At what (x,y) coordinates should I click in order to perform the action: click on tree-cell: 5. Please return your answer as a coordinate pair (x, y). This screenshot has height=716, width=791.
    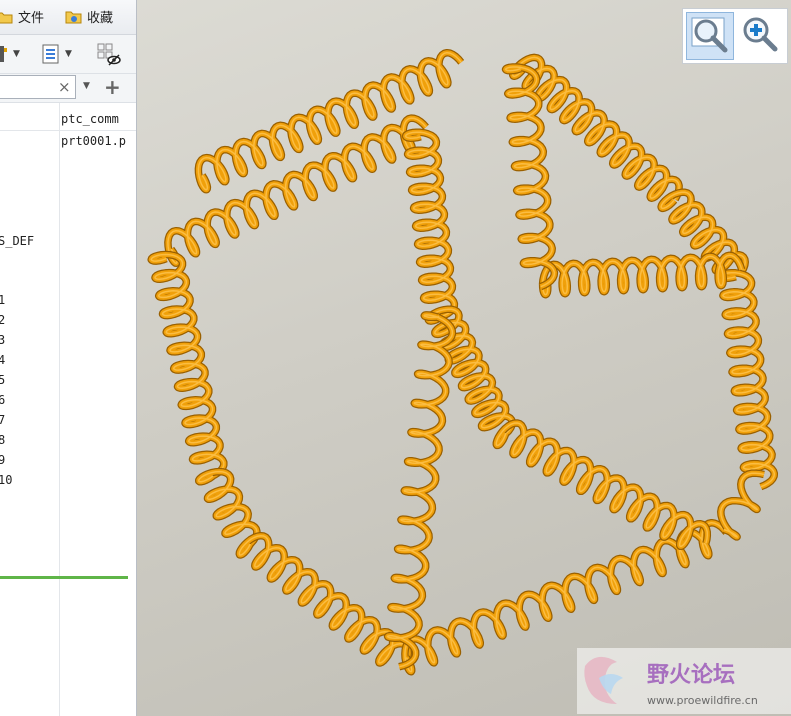
    Looking at the image, I should click on (2, 380).